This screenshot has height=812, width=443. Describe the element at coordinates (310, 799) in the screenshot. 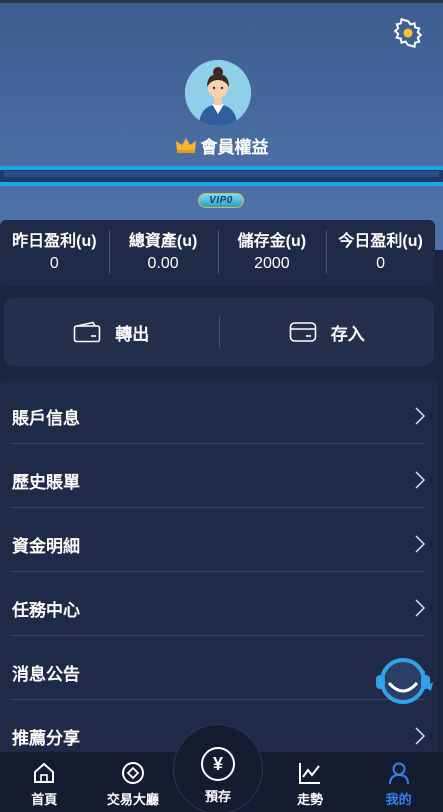

I see `tab-label: 走勢` at that location.